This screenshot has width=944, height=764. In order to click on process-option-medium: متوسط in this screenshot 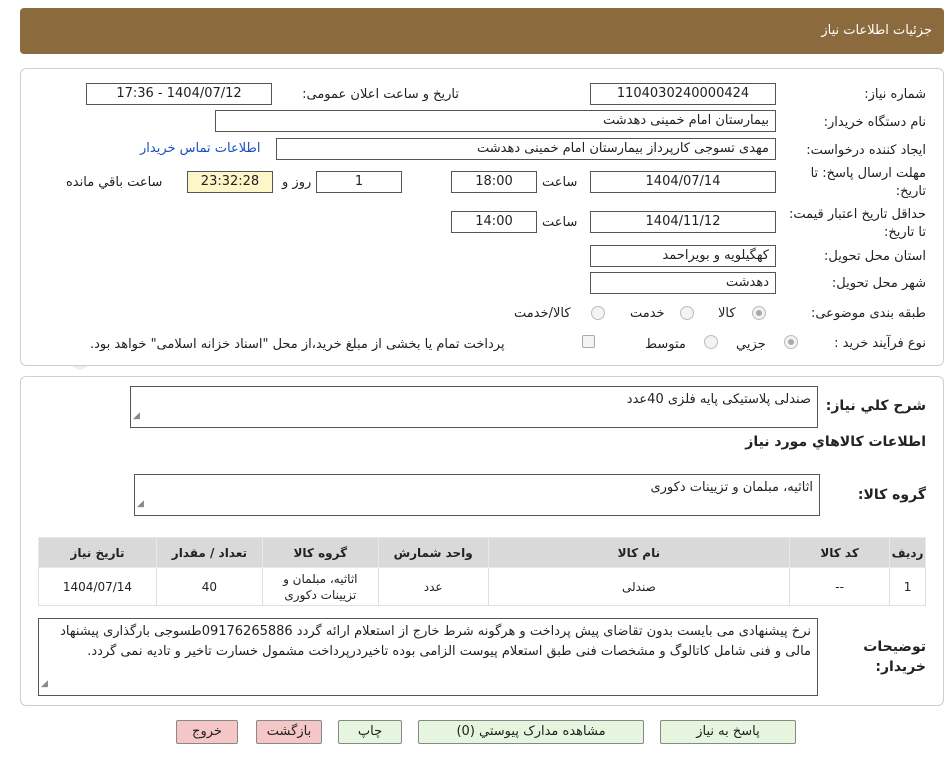, I will do `click(665, 344)`.